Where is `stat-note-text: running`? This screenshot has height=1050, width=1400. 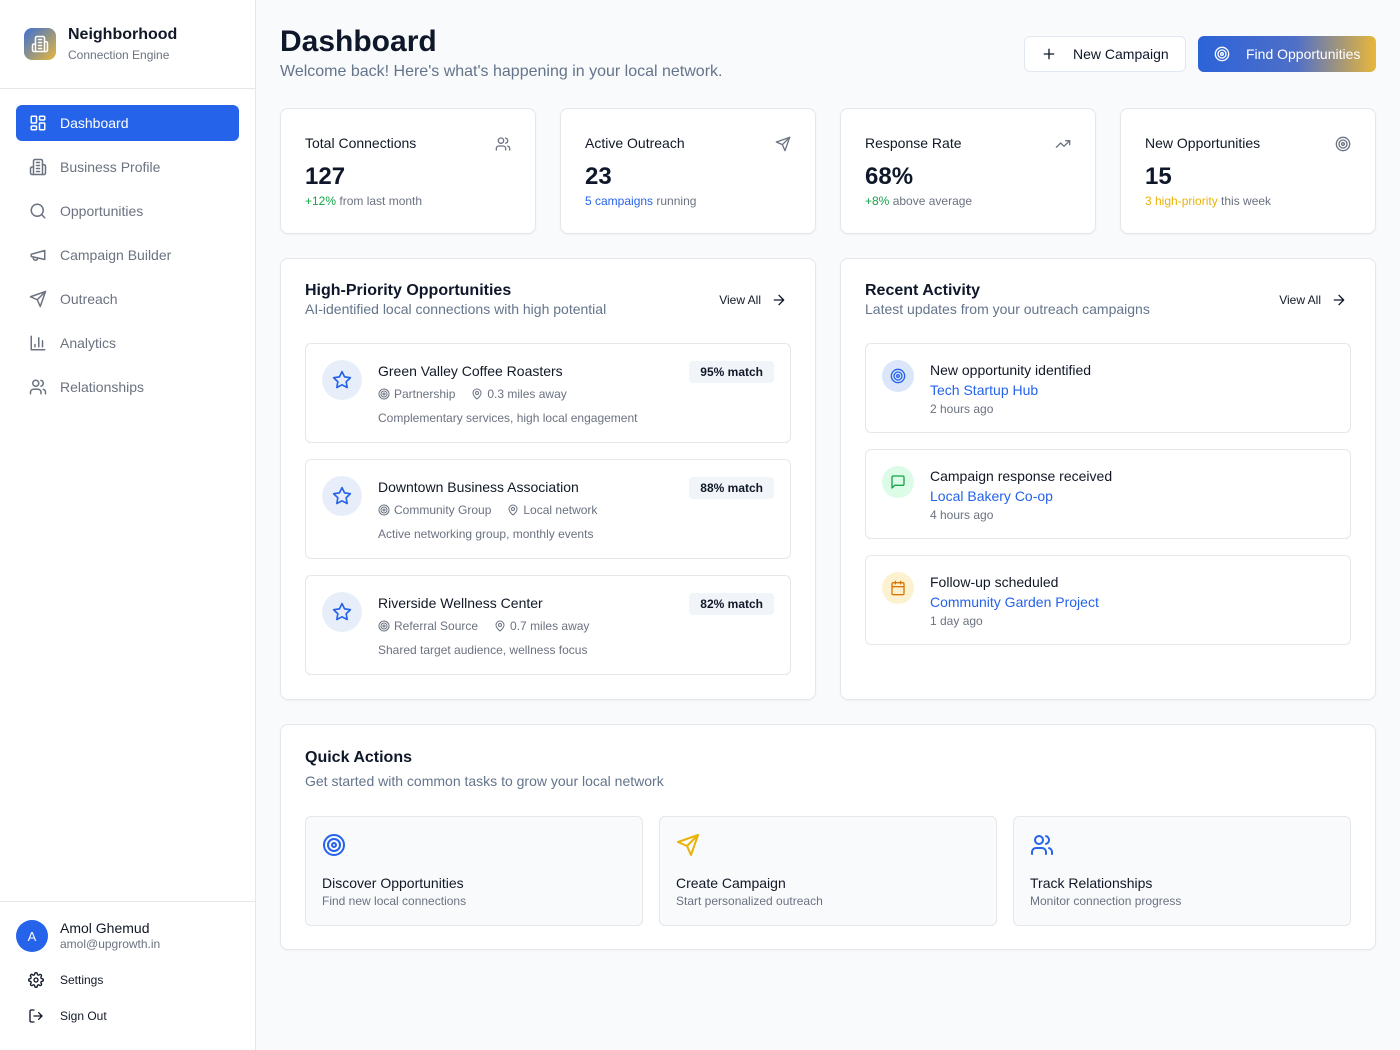 stat-note-text: running is located at coordinates (675, 201).